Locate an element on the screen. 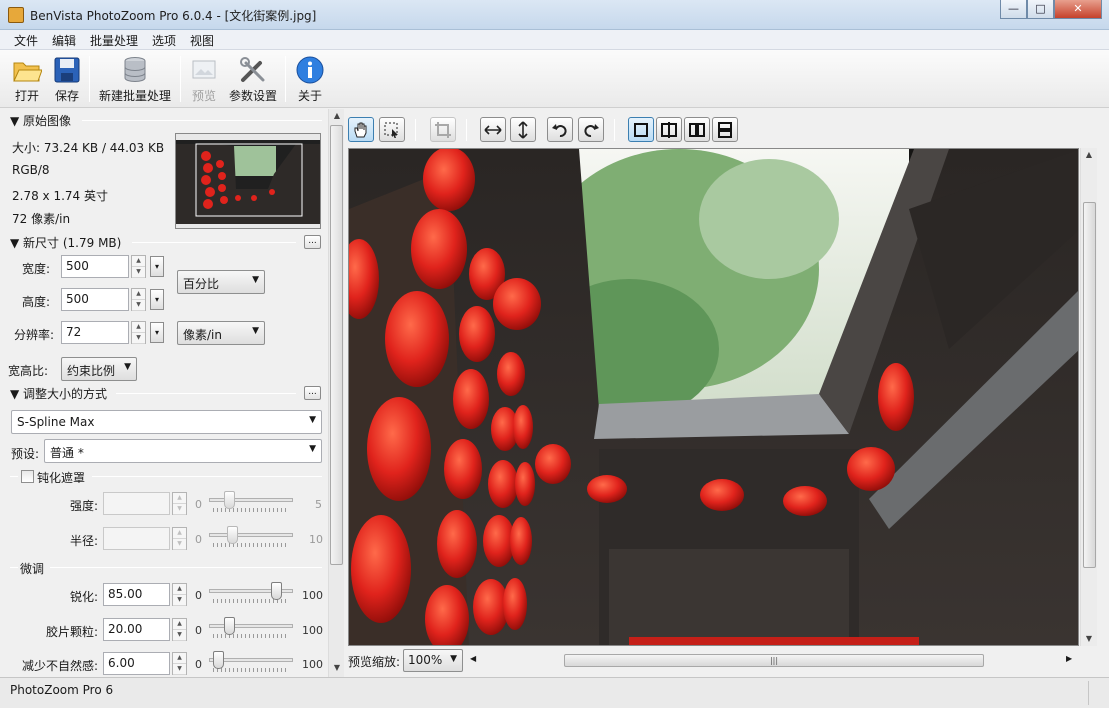 The height and width of the screenshot is (708, 1109). radius-input is located at coordinates (136, 538).